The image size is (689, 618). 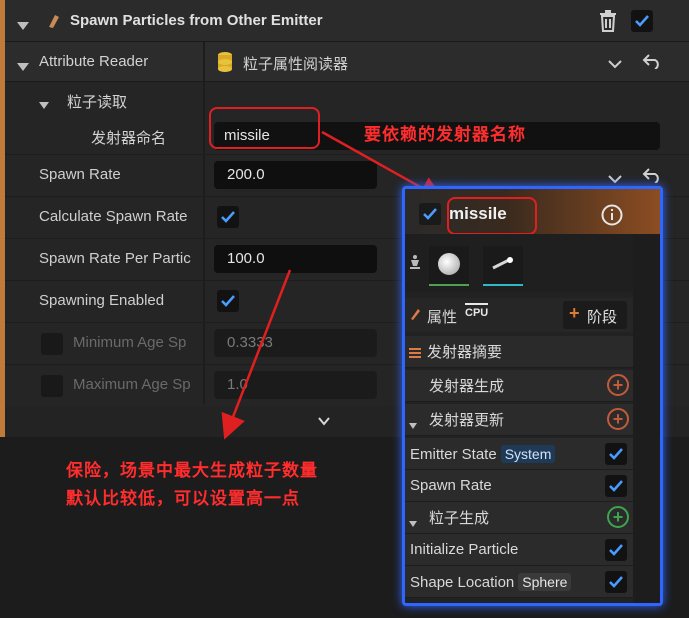 I want to click on renderer-icon, so click(x=415, y=264).